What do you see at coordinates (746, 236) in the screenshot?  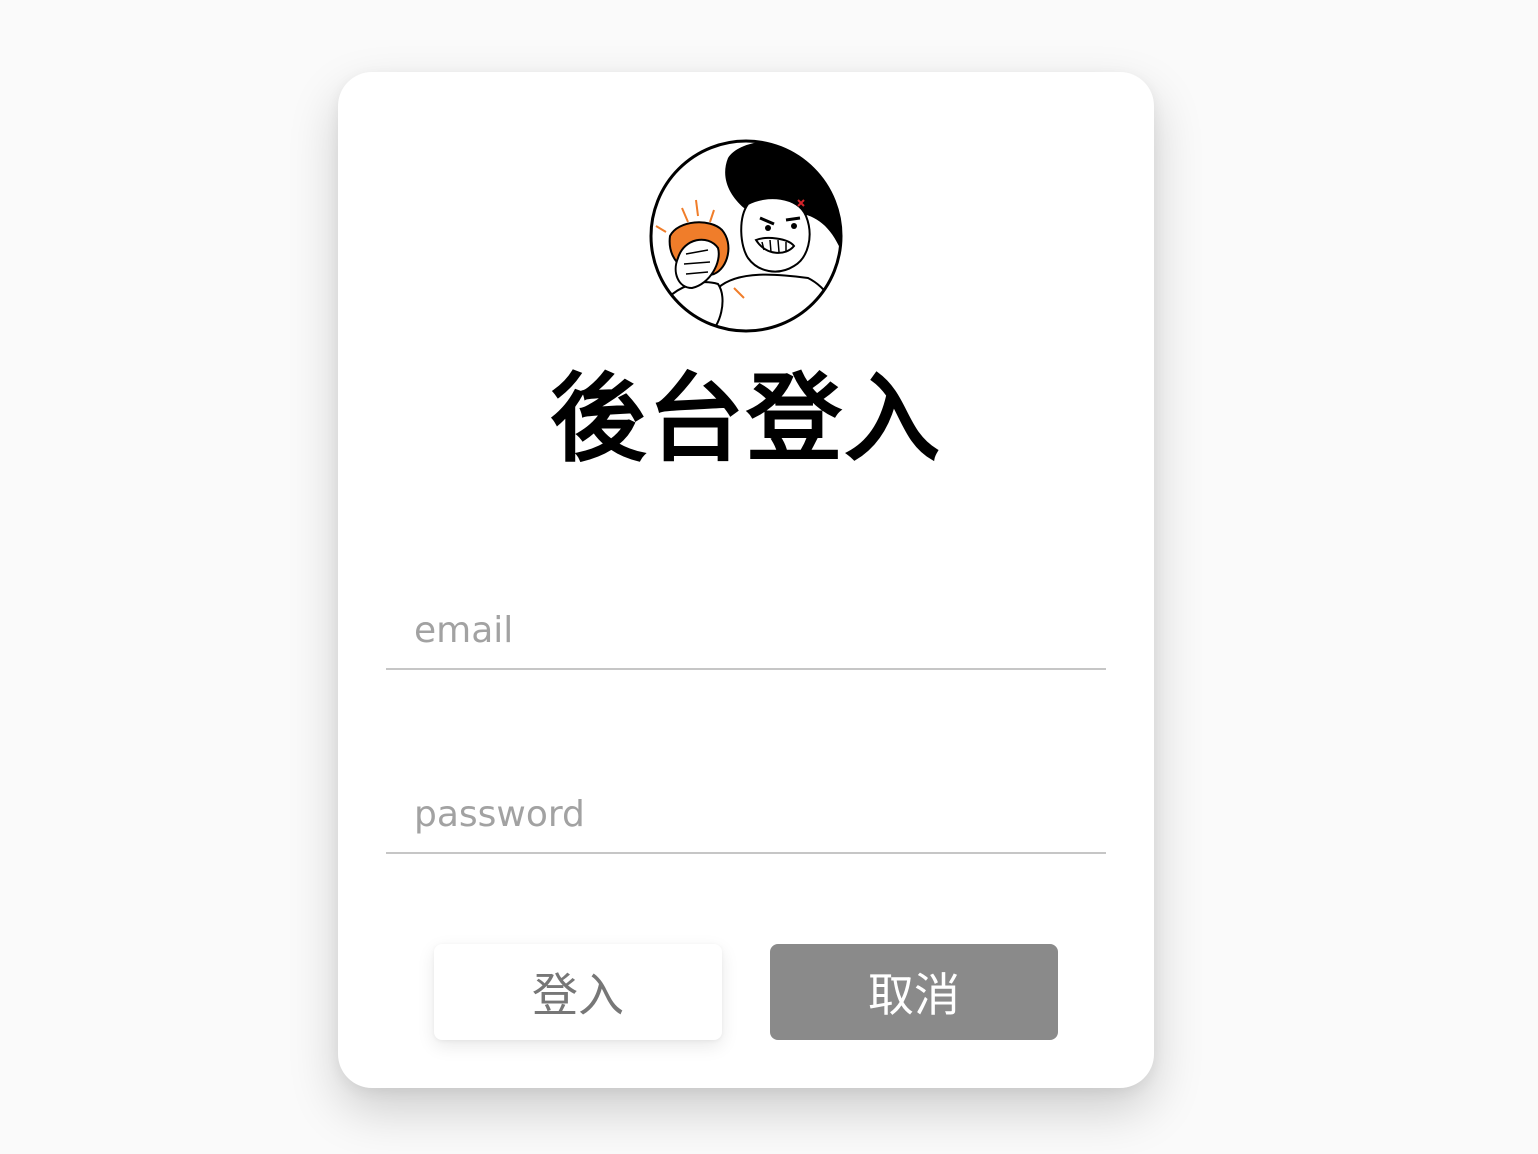 I see `cartoon-avatar-icon` at bounding box center [746, 236].